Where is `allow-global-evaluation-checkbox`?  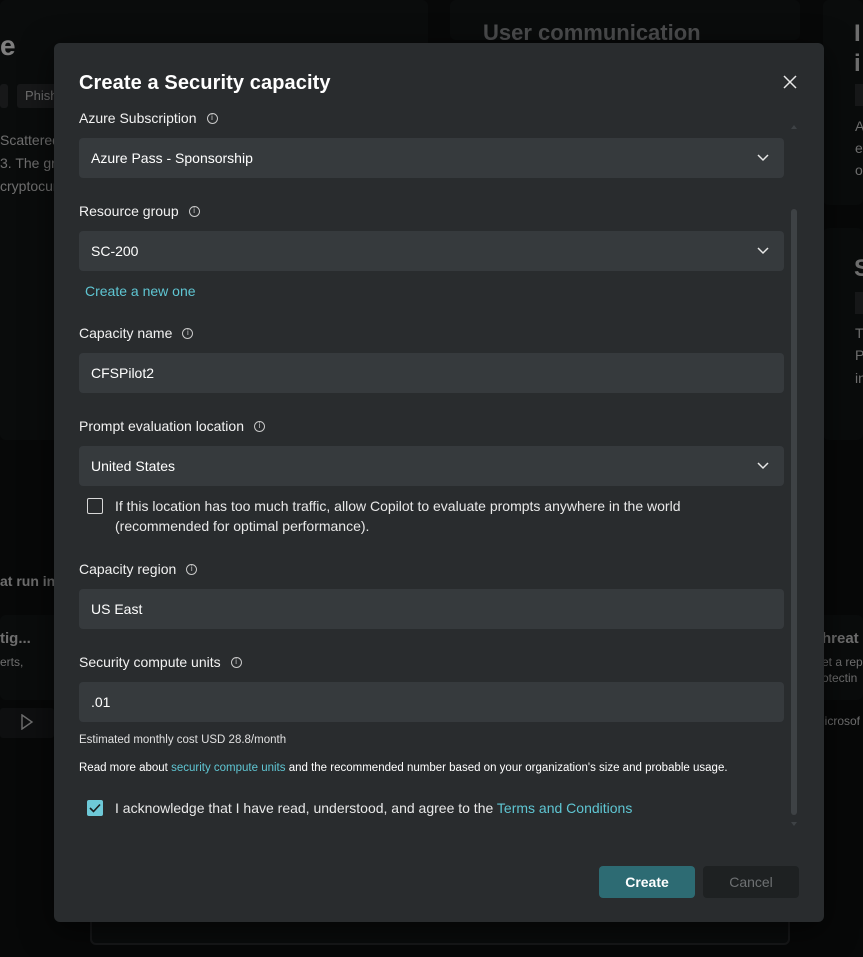 allow-global-evaluation-checkbox is located at coordinates (95, 506).